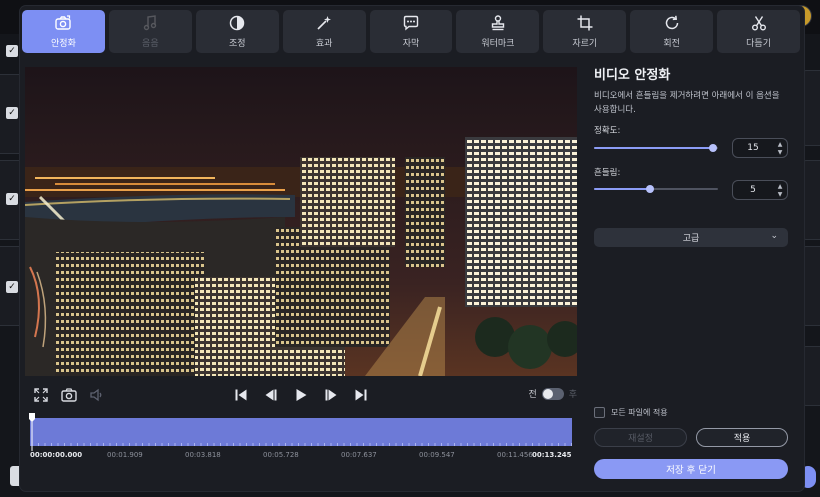 The width and height of the screenshot is (820, 497). I want to click on tab-crop: 자르기, so click(585, 31).